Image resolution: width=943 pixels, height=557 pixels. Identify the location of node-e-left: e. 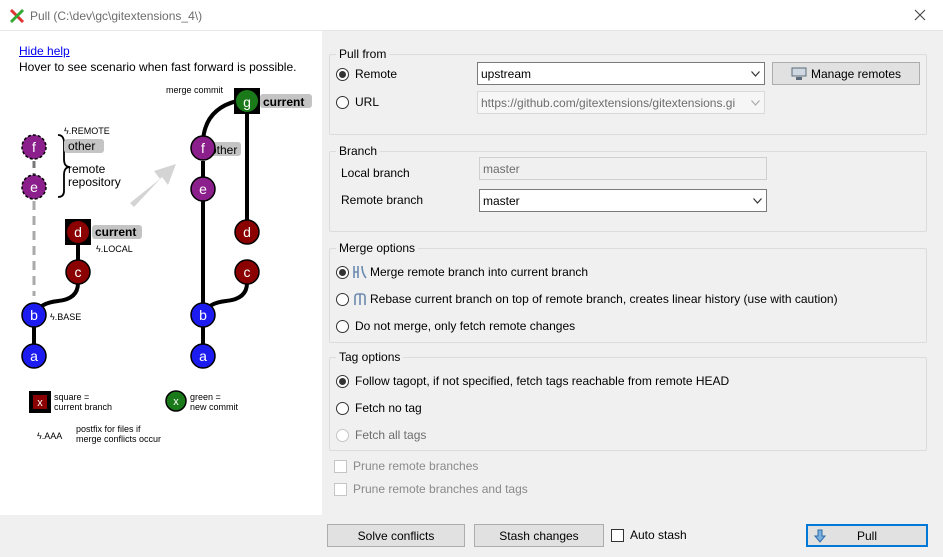
(34, 187).